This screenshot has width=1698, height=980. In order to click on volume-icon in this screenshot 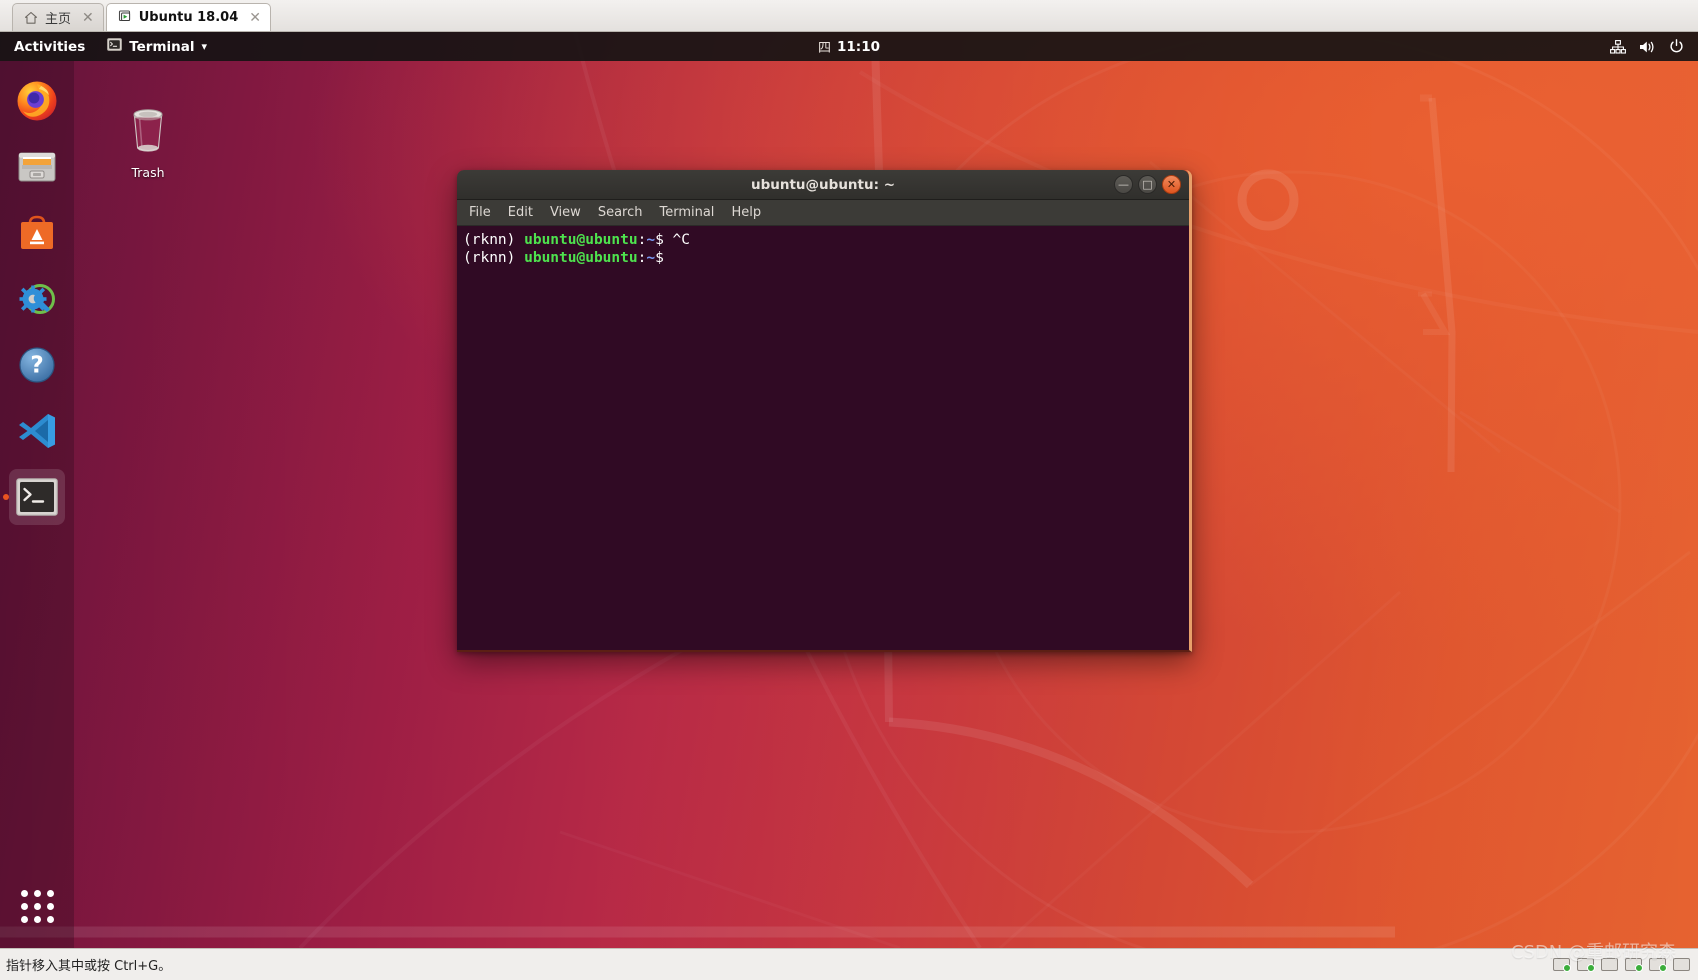, I will do `click(1647, 47)`.